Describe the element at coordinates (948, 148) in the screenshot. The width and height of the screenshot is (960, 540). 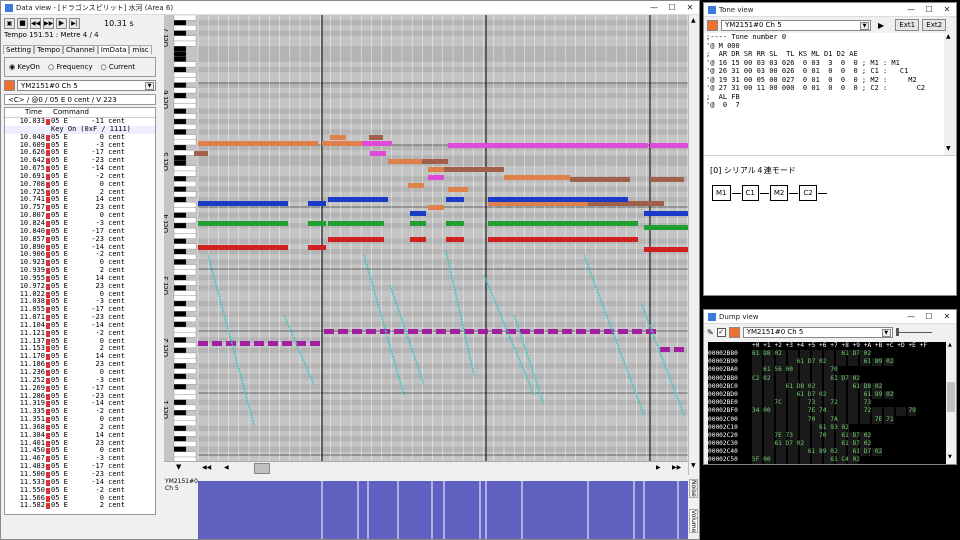
I see `tone-scroll-down-icon: ▼` at that location.